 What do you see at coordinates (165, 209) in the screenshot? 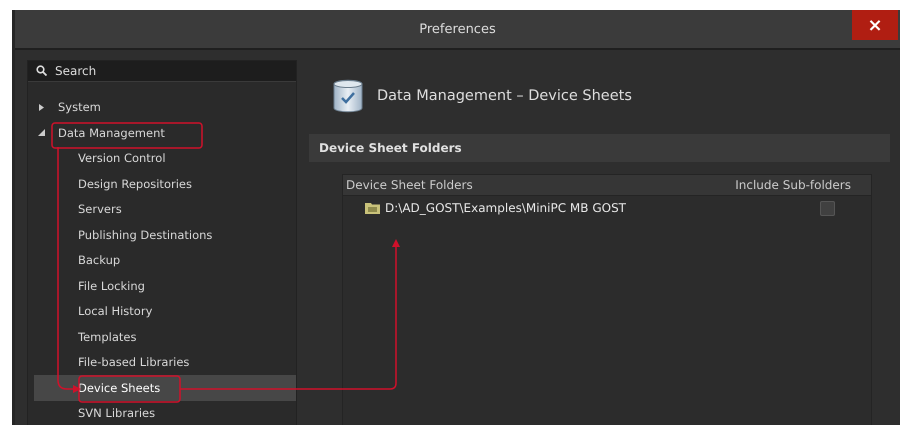
I see `tree-item: Servers` at bounding box center [165, 209].